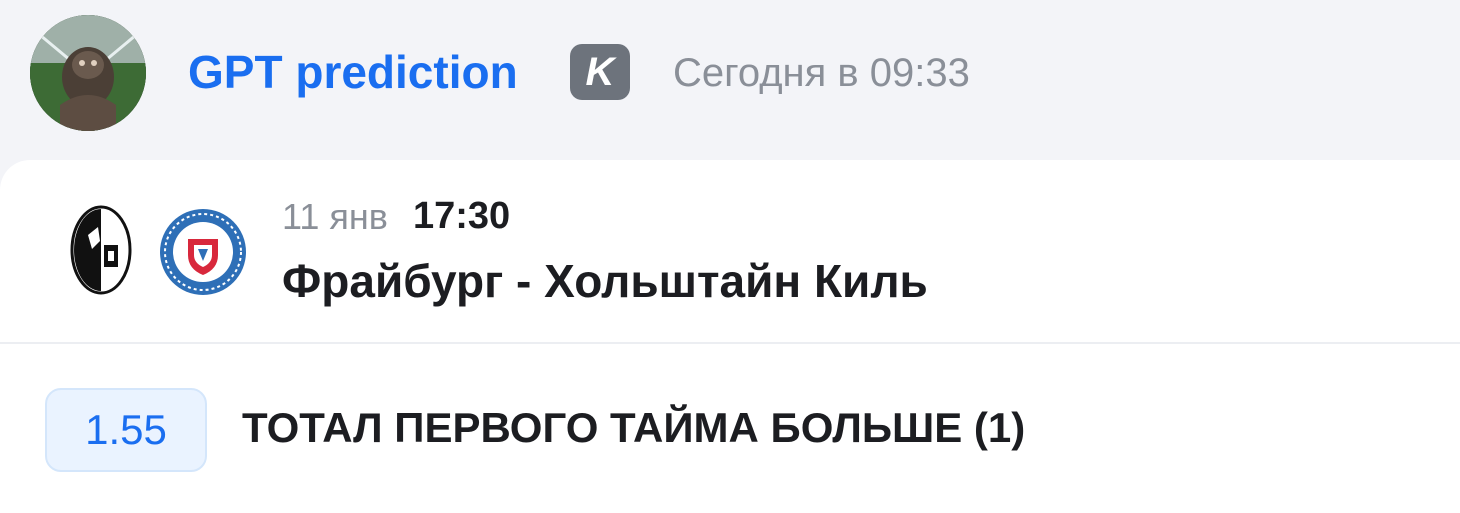 This screenshot has height=513, width=1460. Describe the element at coordinates (101, 250) in the screenshot. I see `freiburg-crest-icon` at that location.